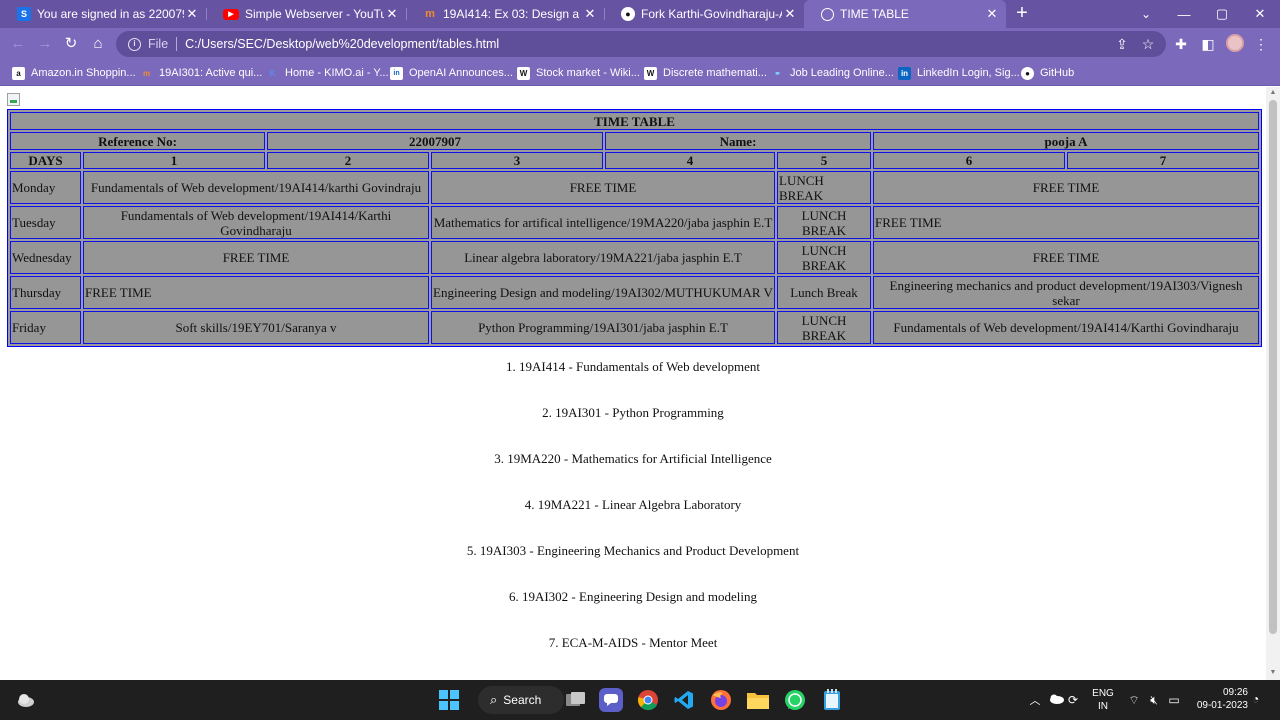 The width and height of the screenshot is (1280, 720). I want to click on table-title: TIME TABLE, so click(635, 121).